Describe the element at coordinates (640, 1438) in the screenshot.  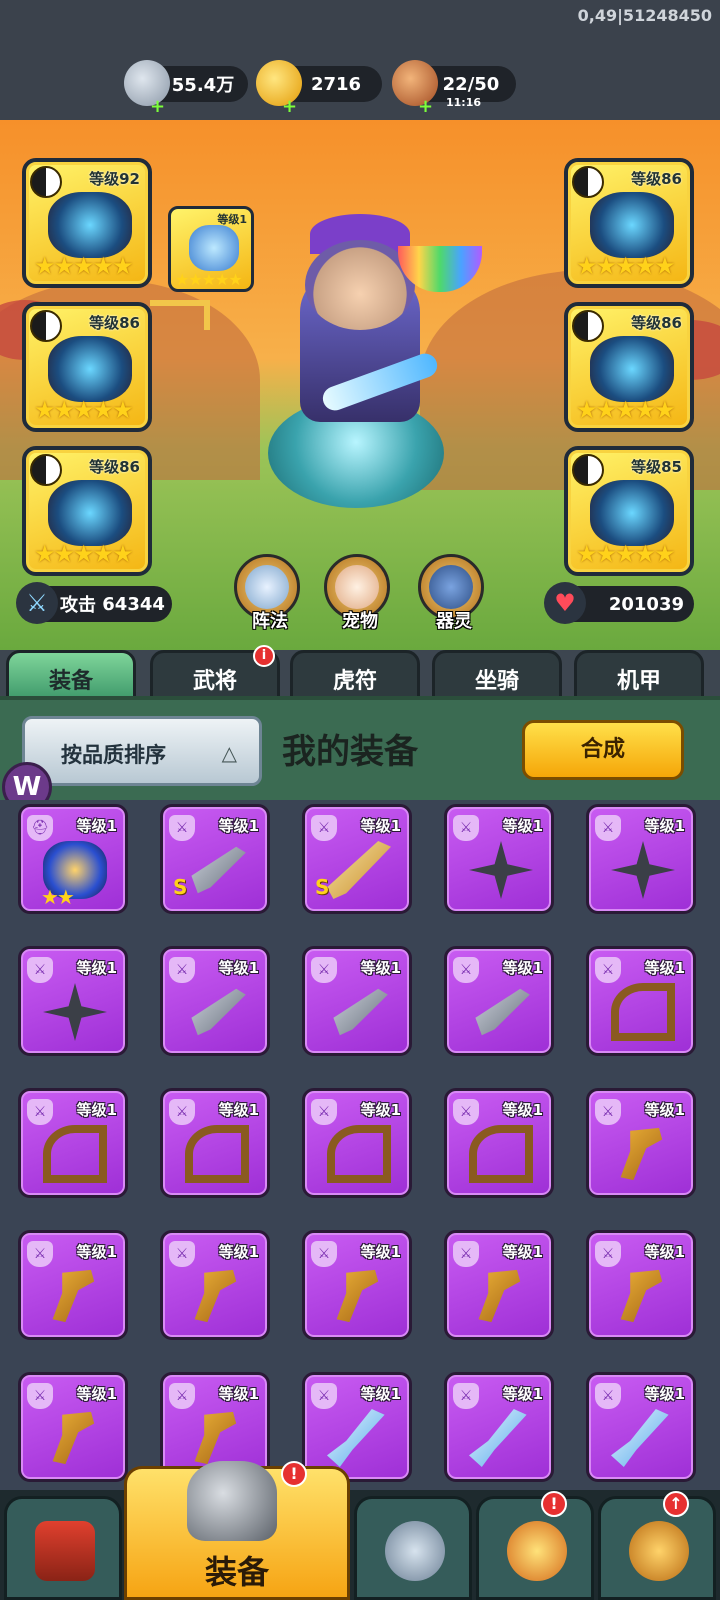
I see `glaive-icon` at that location.